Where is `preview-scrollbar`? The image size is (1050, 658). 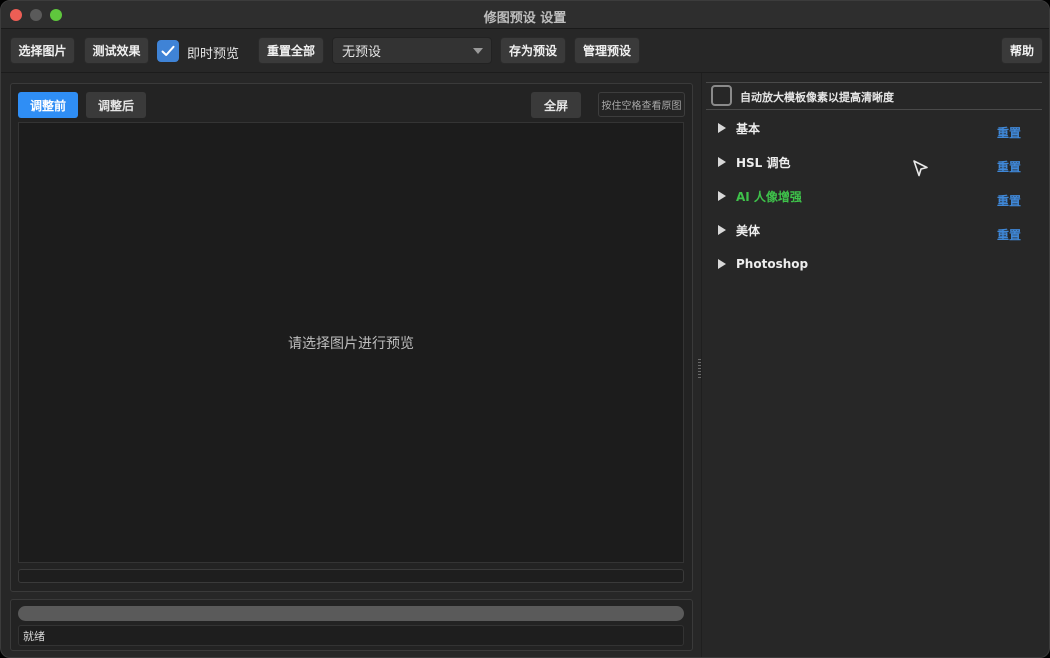 preview-scrollbar is located at coordinates (351, 576).